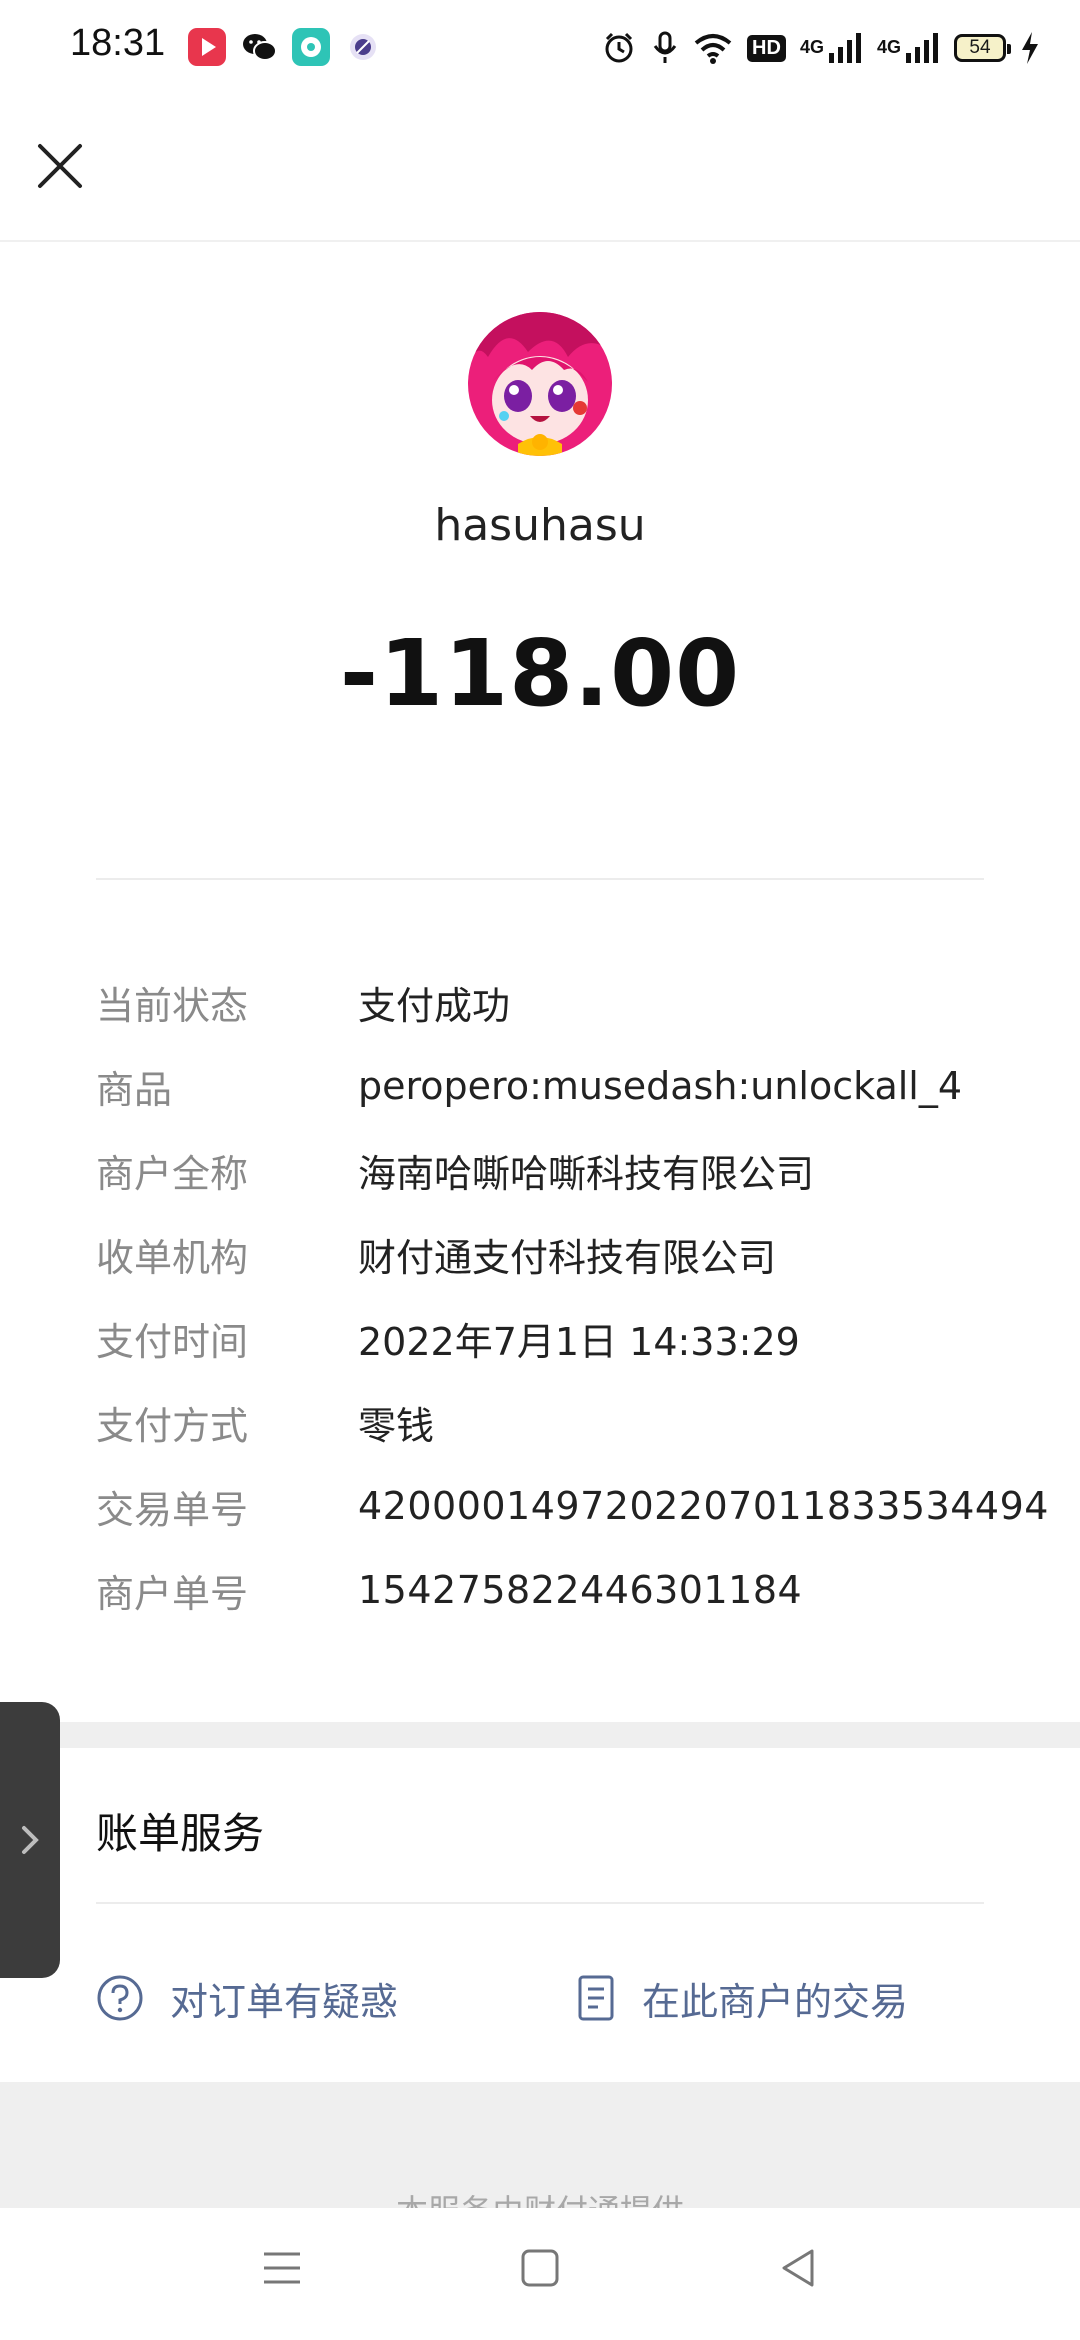  Describe the element at coordinates (434, 1005) in the screenshot. I see `detail-value: 支付成功` at that location.